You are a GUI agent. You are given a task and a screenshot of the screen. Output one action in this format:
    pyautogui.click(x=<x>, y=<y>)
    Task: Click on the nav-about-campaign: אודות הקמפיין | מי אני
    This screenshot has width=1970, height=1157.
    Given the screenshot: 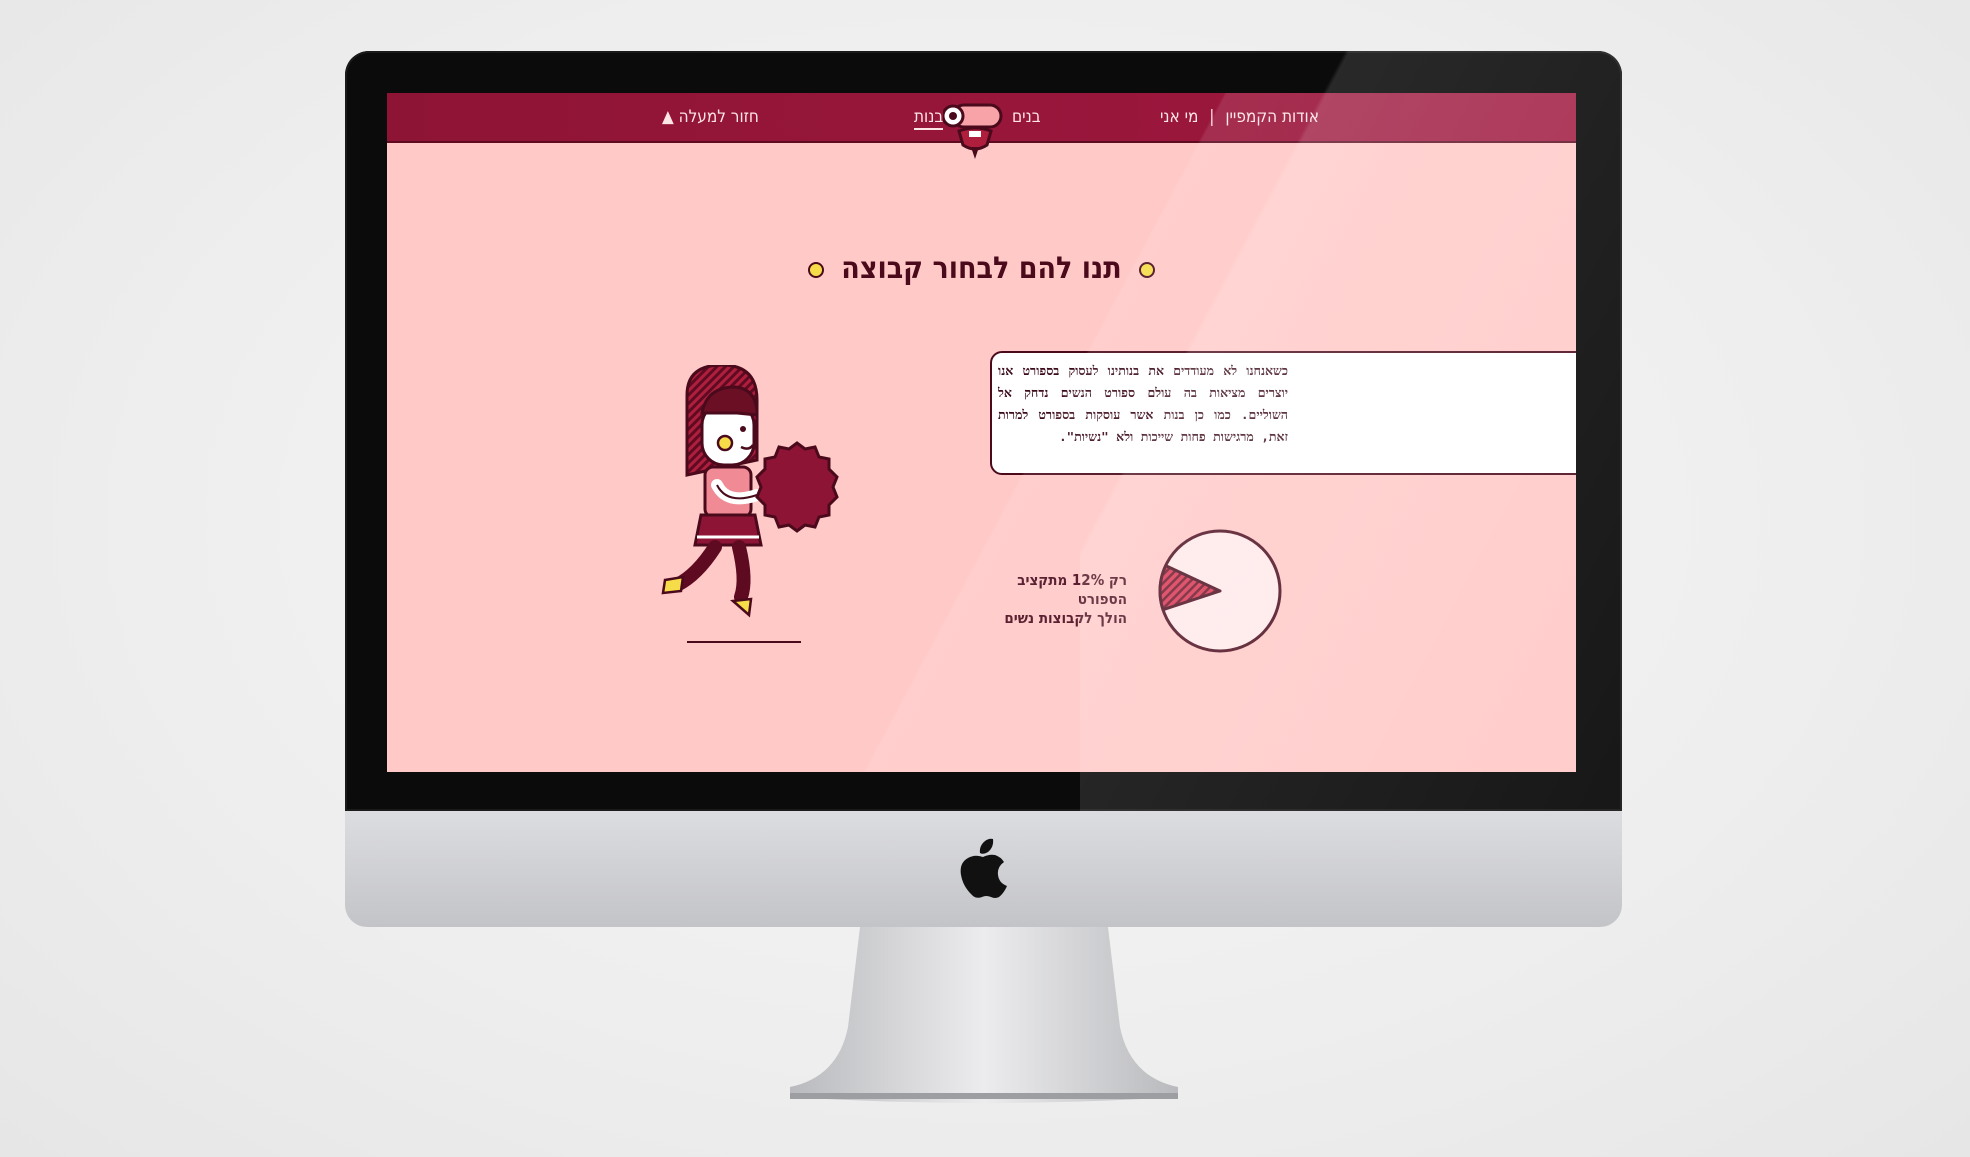 What is the action you would take?
    pyautogui.click(x=1239, y=117)
    